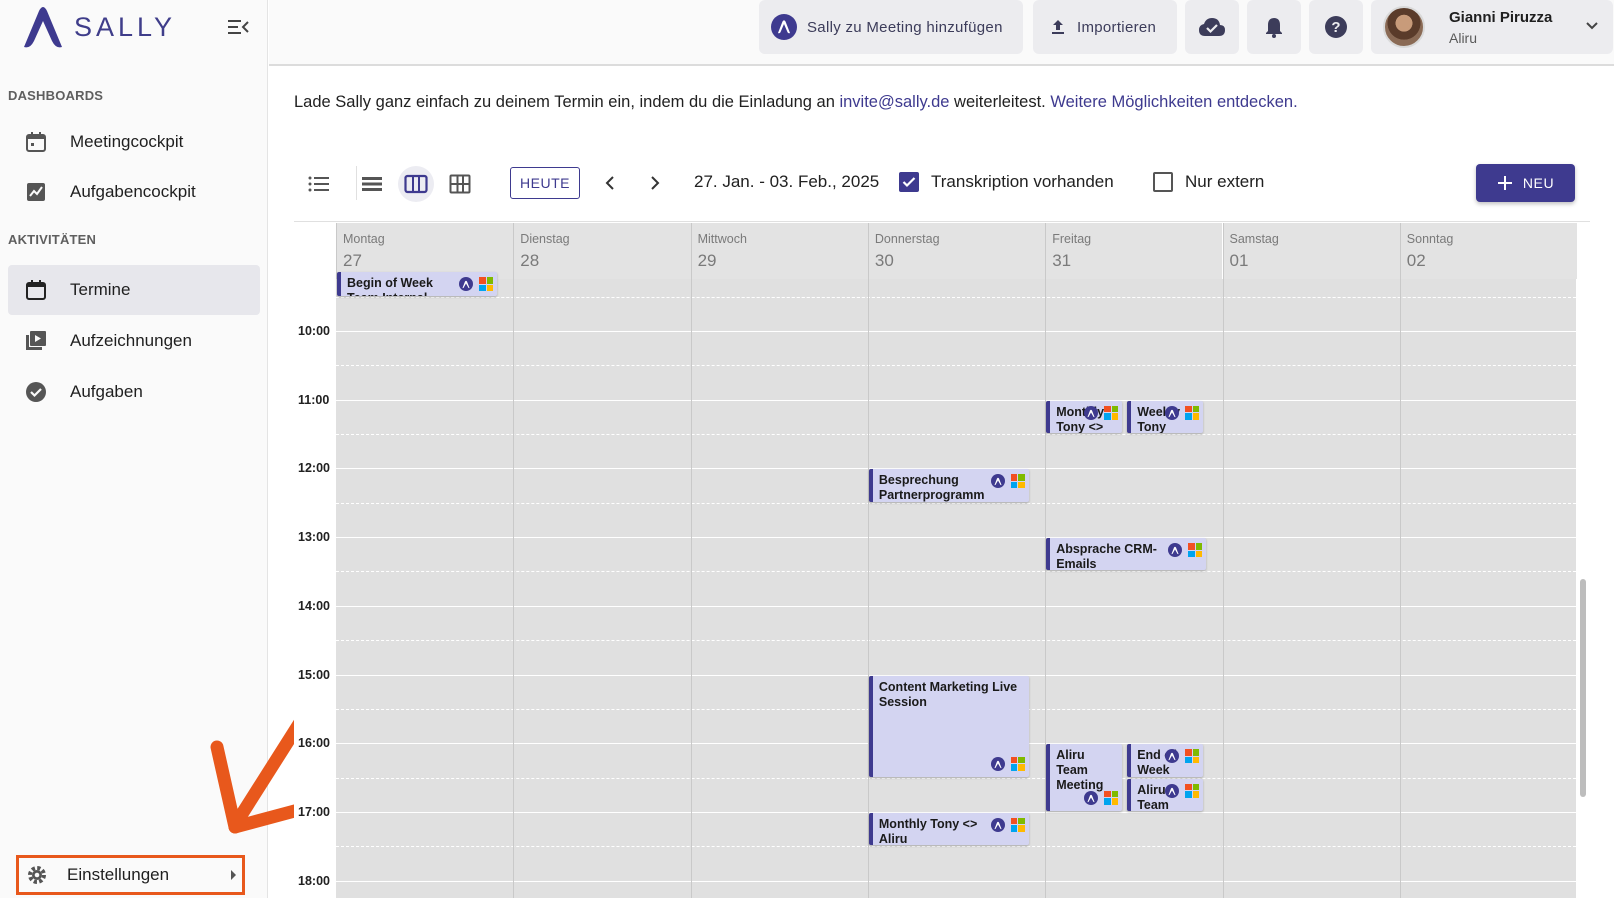 The height and width of the screenshot is (898, 1614). Describe the element at coordinates (1239, 260) in the screenshot. I see `day-date: 01` at that location.